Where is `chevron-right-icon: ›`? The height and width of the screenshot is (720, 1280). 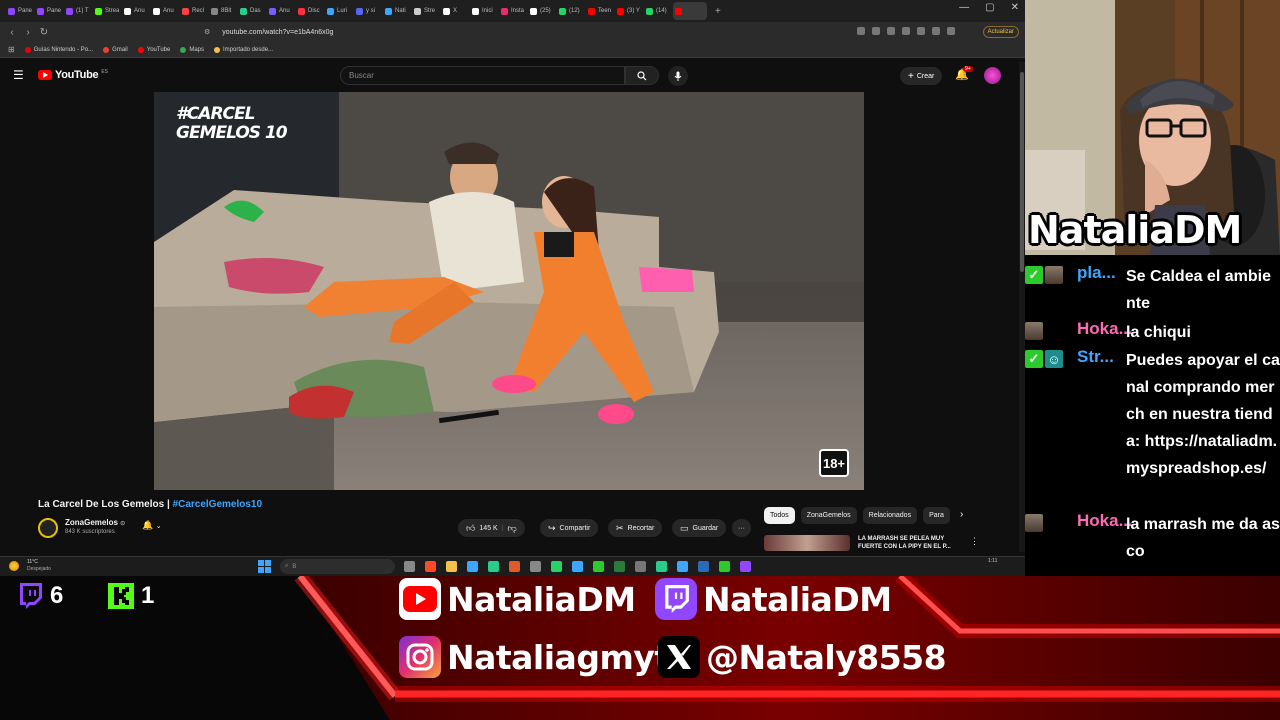
chevron-right-icon: › is located at coordinates (961, 514).